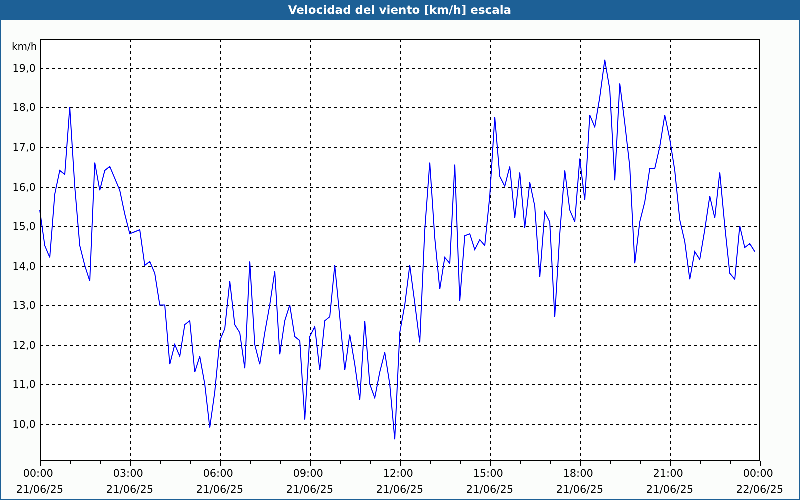 The width and height of the screenshot is (800, 500). I want to click on x-tick-label: 03:00 21/06/25, so click(130, 482).